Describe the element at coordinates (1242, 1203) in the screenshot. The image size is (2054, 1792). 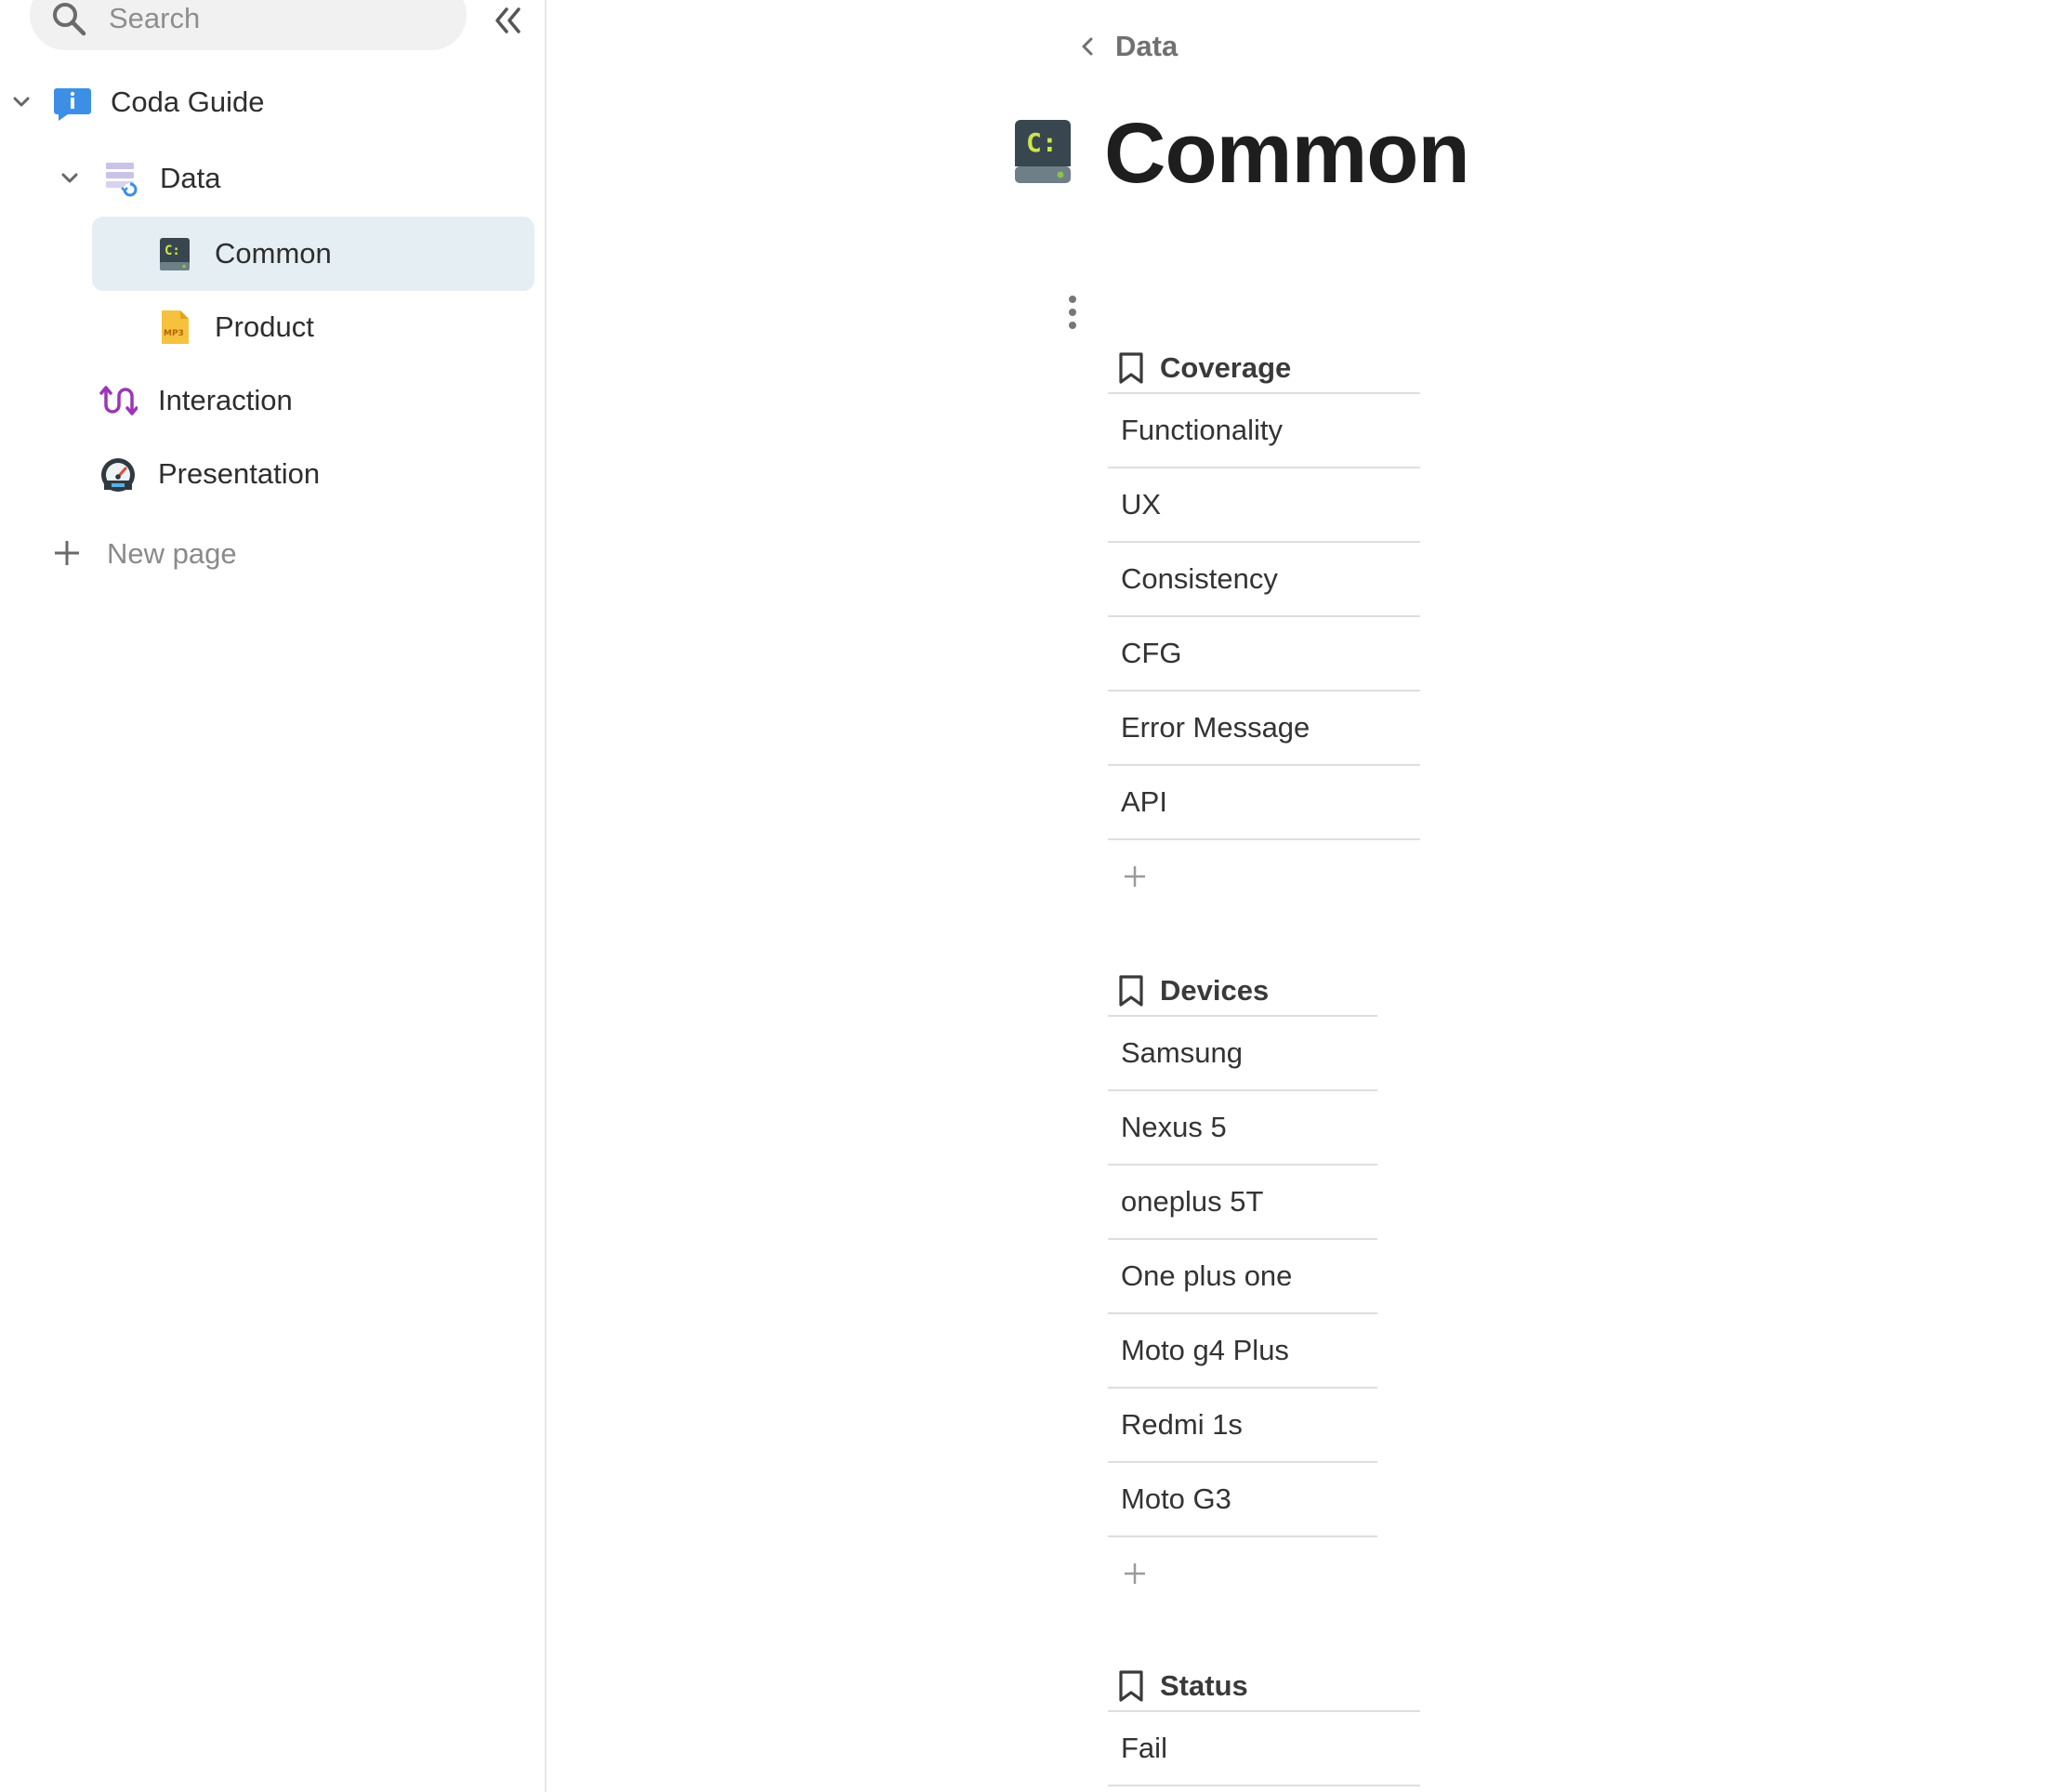
I see `list-item: oneplus 5T` at that location.